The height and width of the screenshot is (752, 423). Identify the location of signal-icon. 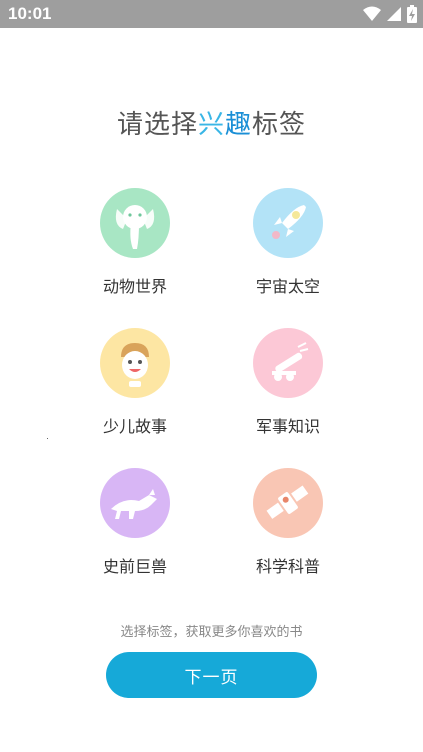
(394, 14).